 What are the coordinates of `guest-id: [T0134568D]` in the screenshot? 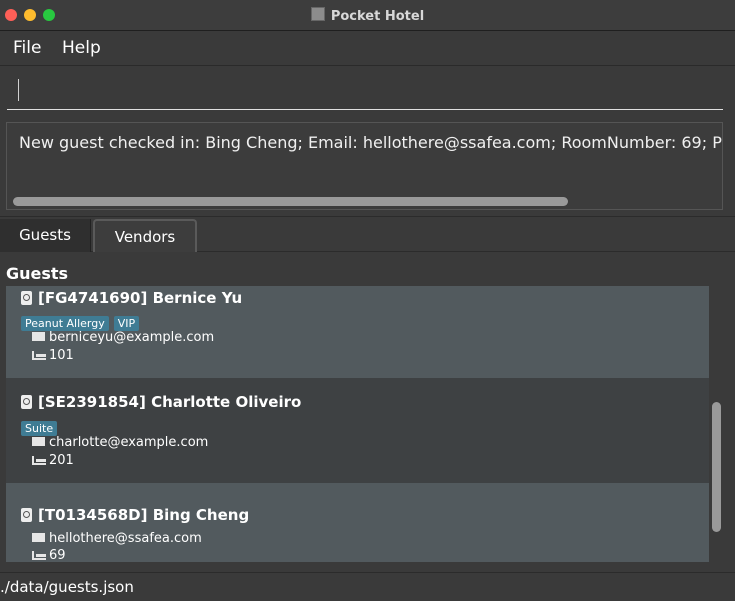 It's located at (93, 515).